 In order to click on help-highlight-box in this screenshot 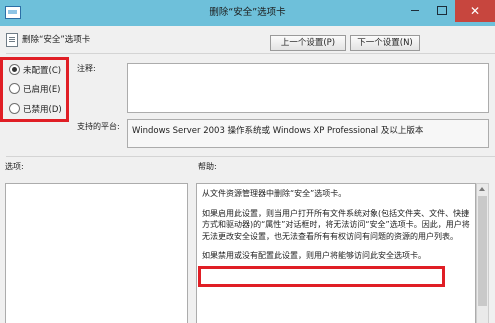, I will do `click(321, 276)`.